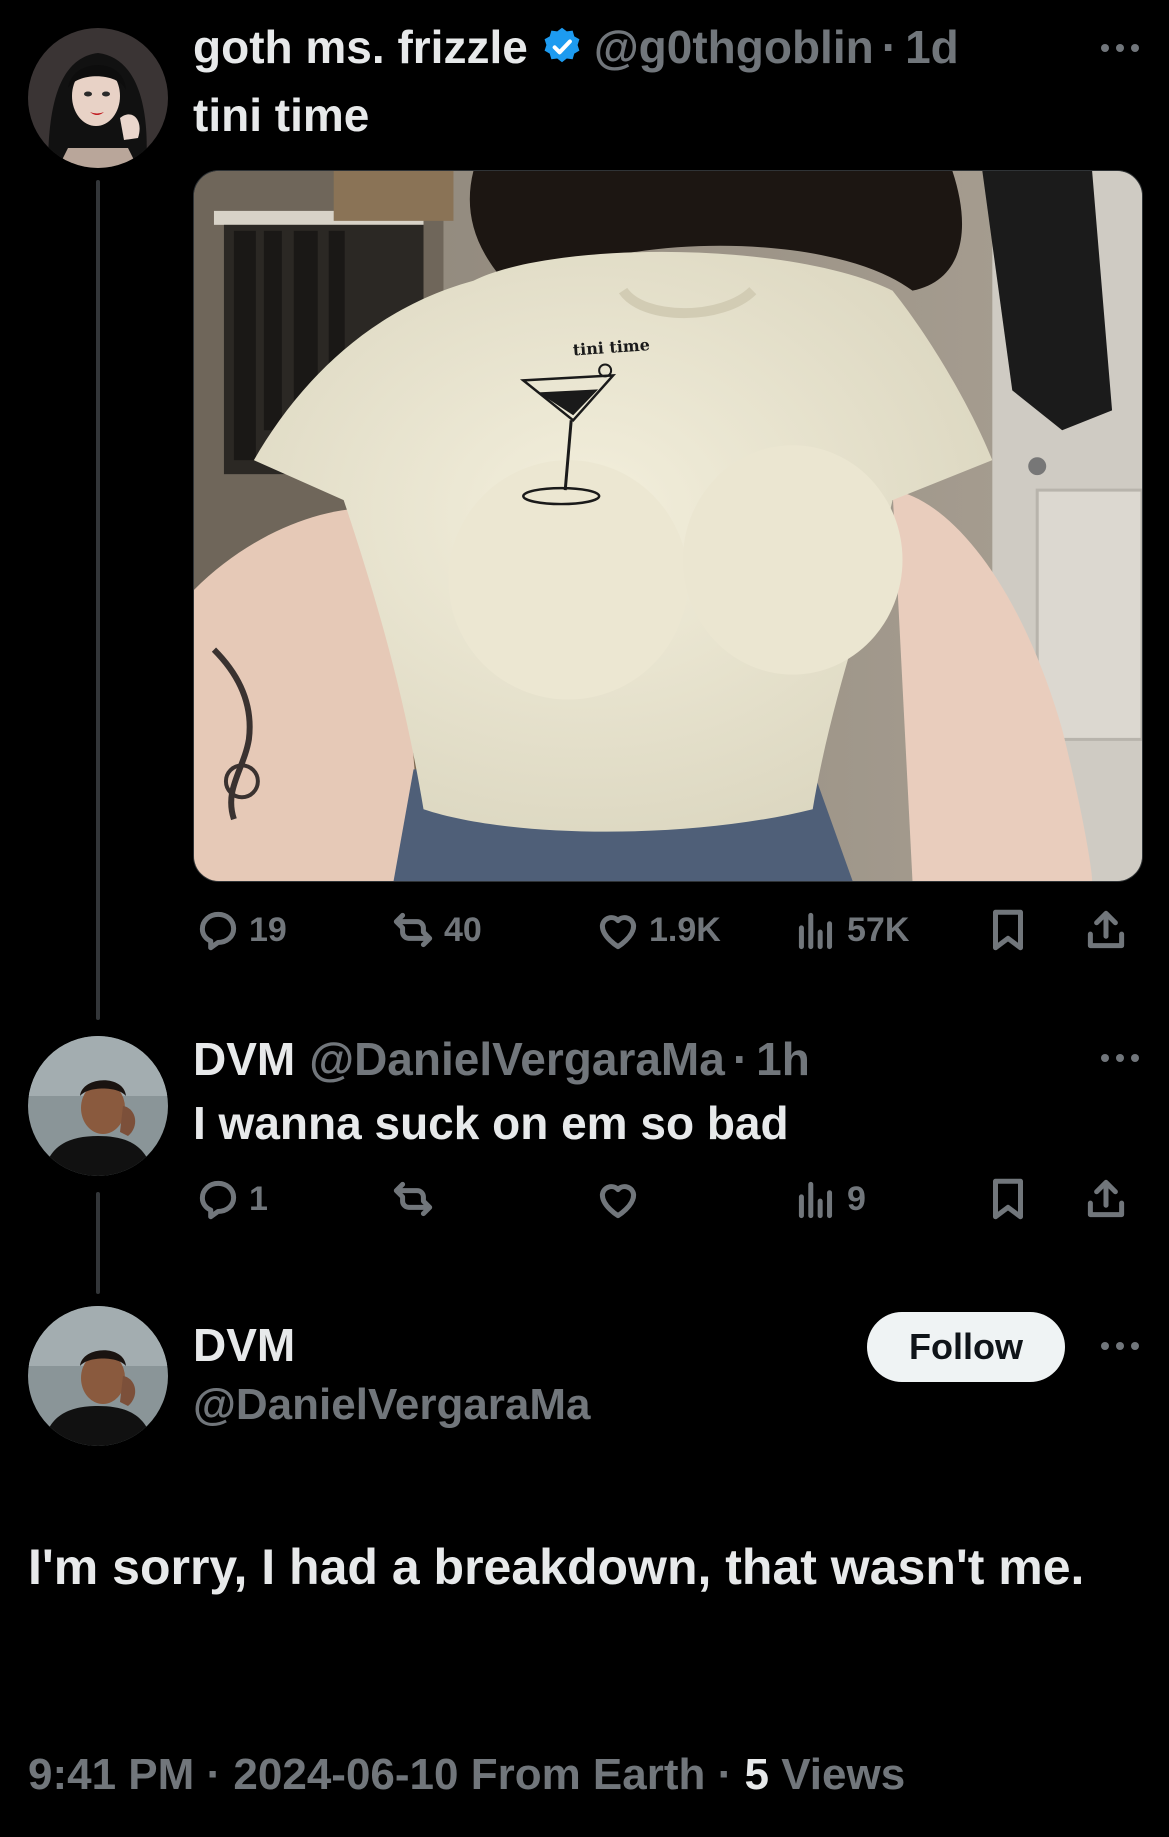 The image size is (1169, 1837). What do you see at coordinates (258, 1198) in the screenshot?
I see `reply-count: 1` at bounding box center [258, 1198].